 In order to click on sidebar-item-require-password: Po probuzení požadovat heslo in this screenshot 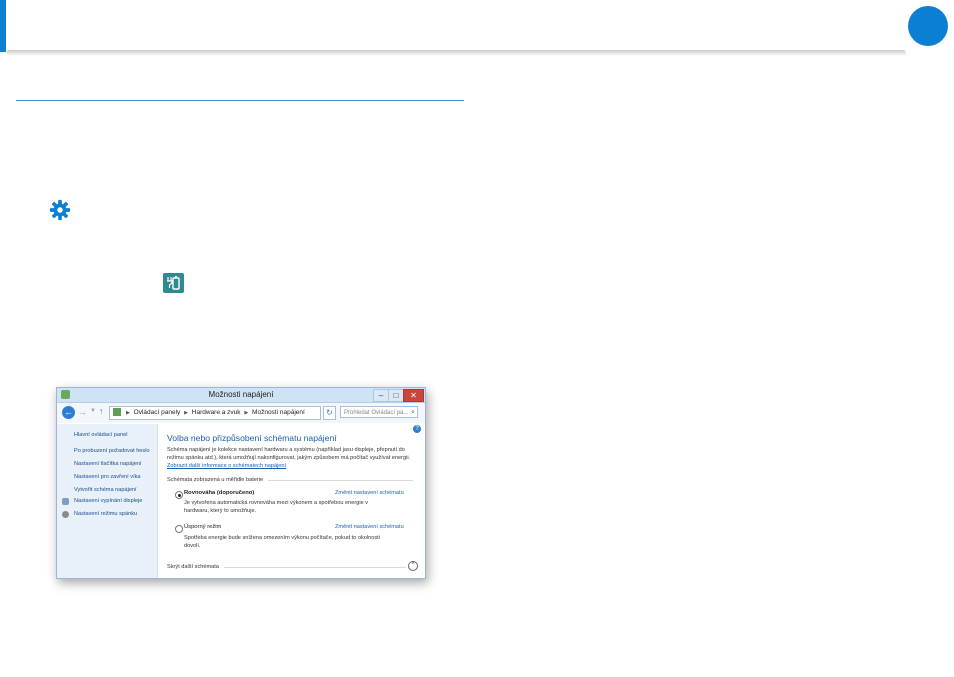, I will do `click(112, 451)`.